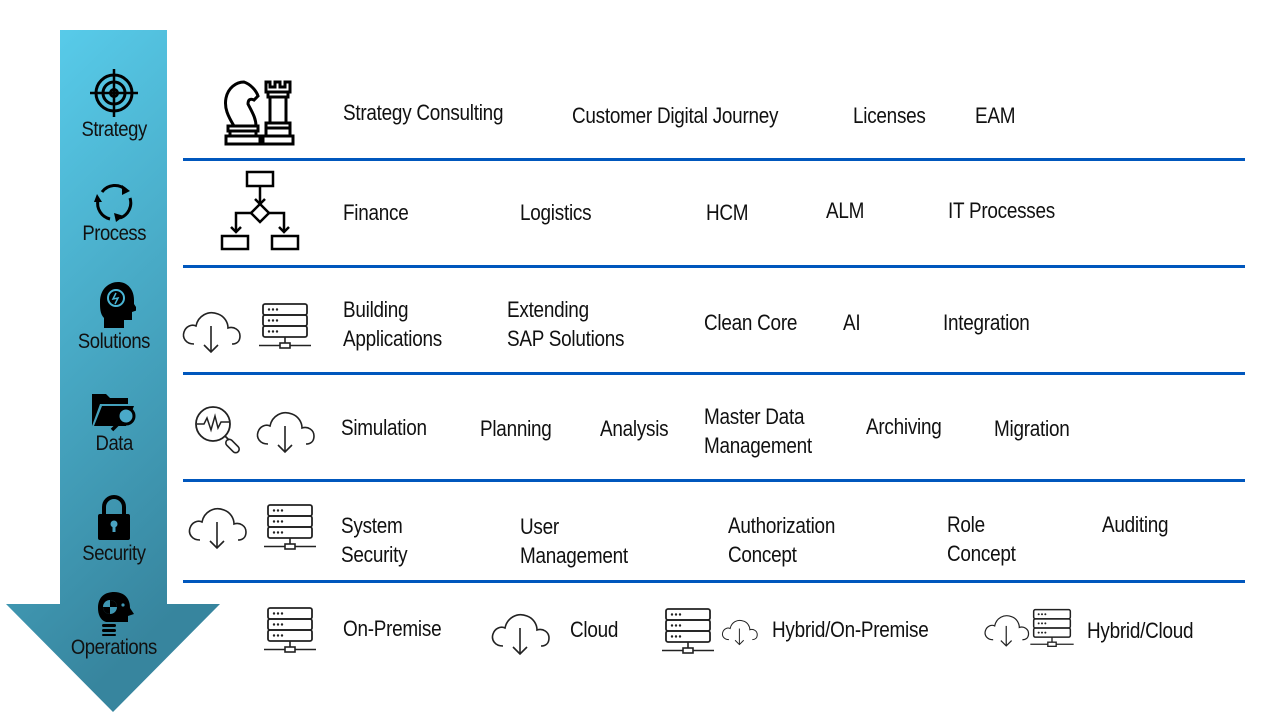 Image resolution: width=1280 pixels, height=720 pixels. I want to click on deployment-on-premise: On-Premise, so click(392, 628).